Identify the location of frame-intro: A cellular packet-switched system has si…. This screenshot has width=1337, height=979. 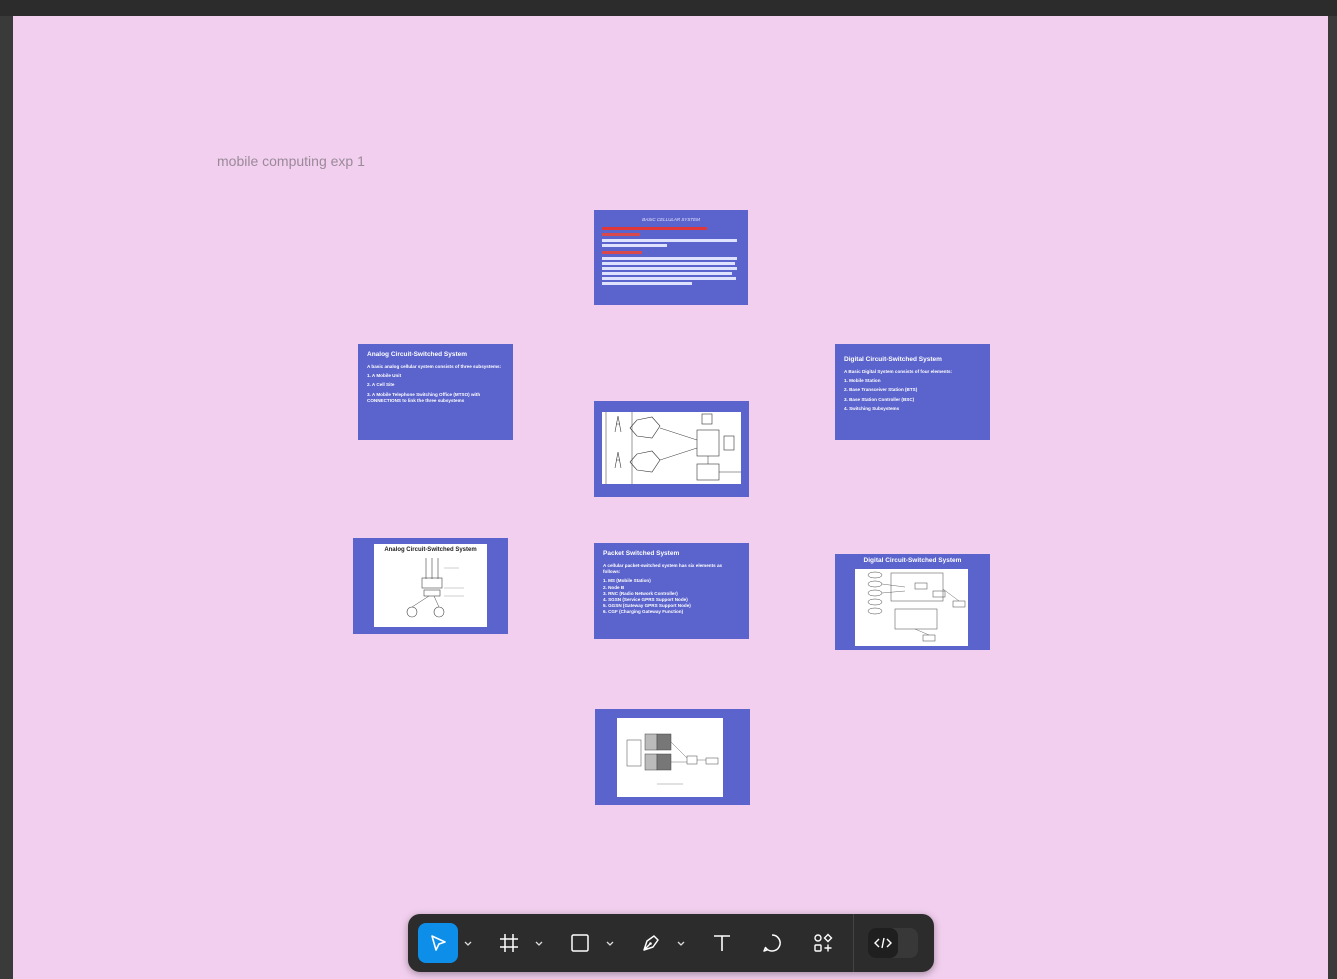
(663, 569).